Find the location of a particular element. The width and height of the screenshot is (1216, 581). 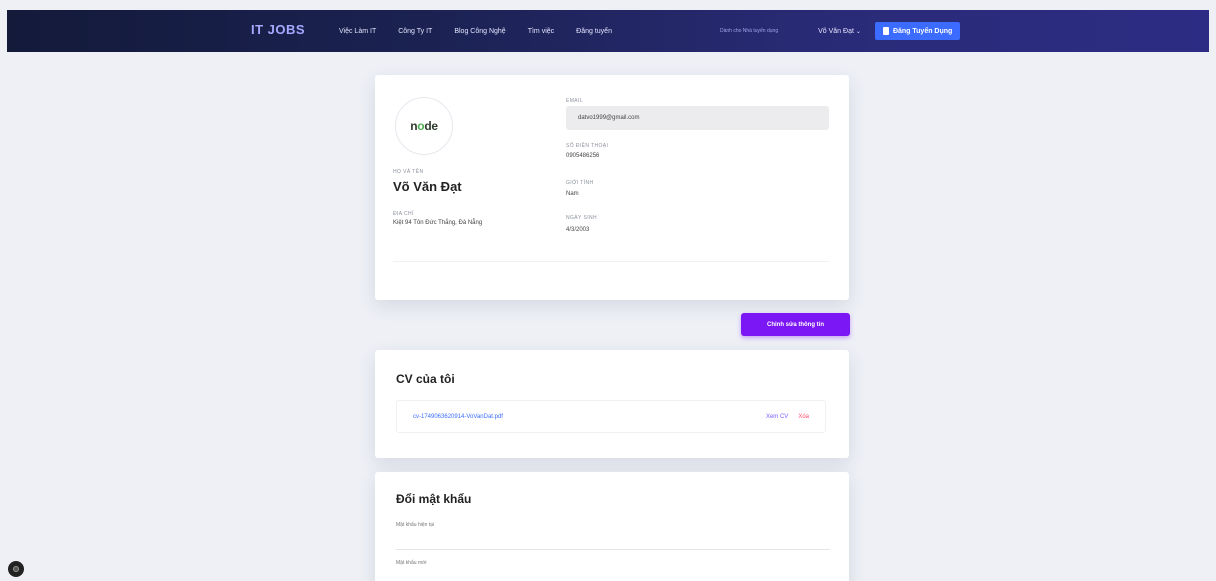

chat-icon is located at coordinates (16, 569).